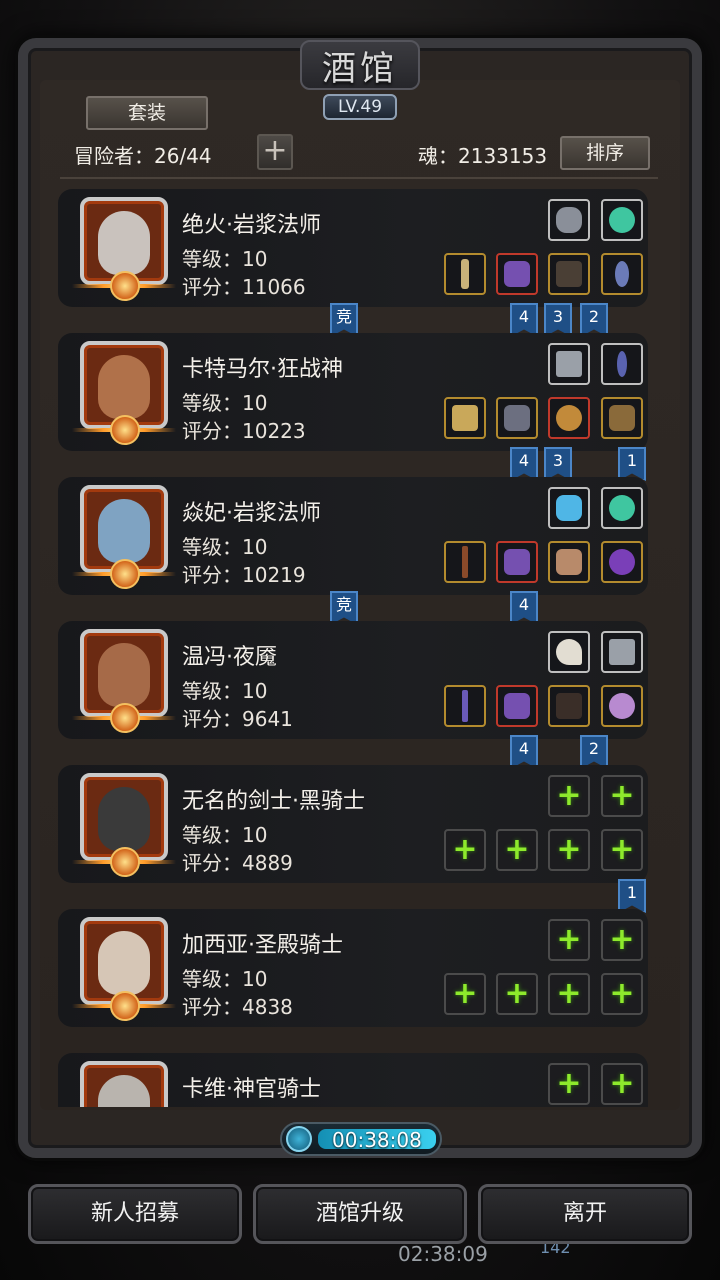 The image size is (720, 1280). What do you see at coordinates (622, 364) in the screenshot?
I see `necklace-icon` at bounding box center [622, 364].